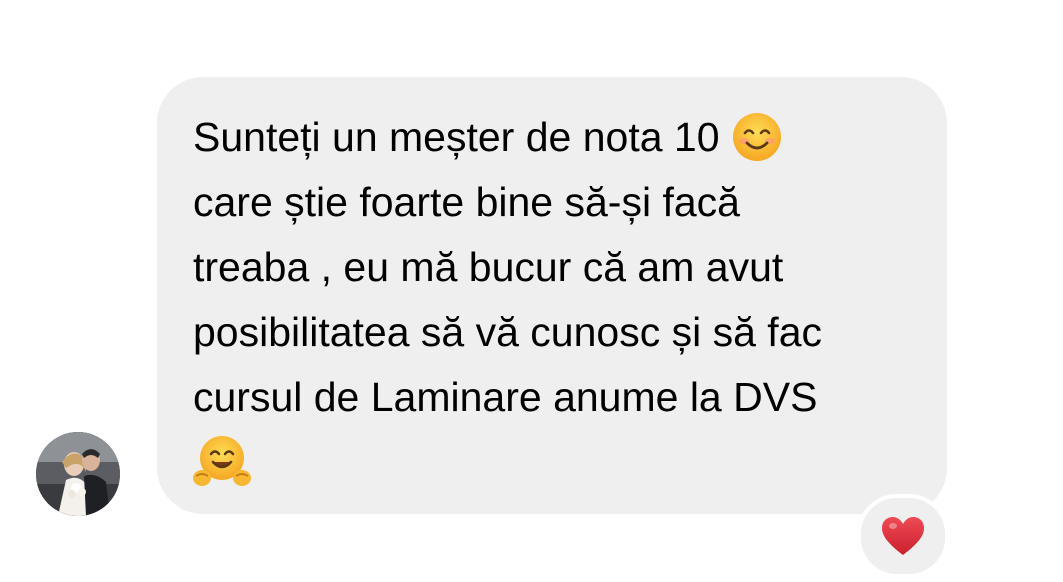  Describe the element at coordinates (466, 202) in the screenshot. I see `message-line-2: care știe foarte bine să-și facă` at that location.